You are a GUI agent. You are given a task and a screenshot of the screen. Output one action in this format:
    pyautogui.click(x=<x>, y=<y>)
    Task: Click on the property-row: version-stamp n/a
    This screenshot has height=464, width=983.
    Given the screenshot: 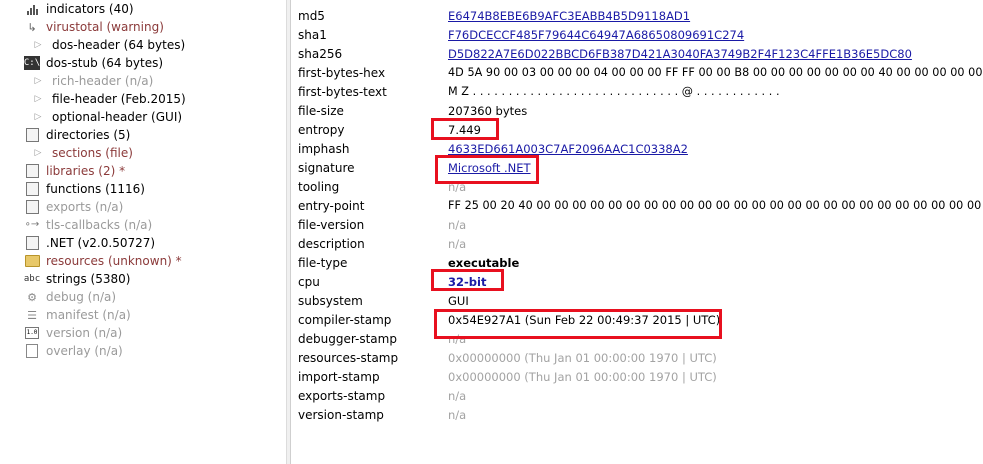 What is the action you would take?
    pyautogui.click(x=637, y=414)
    